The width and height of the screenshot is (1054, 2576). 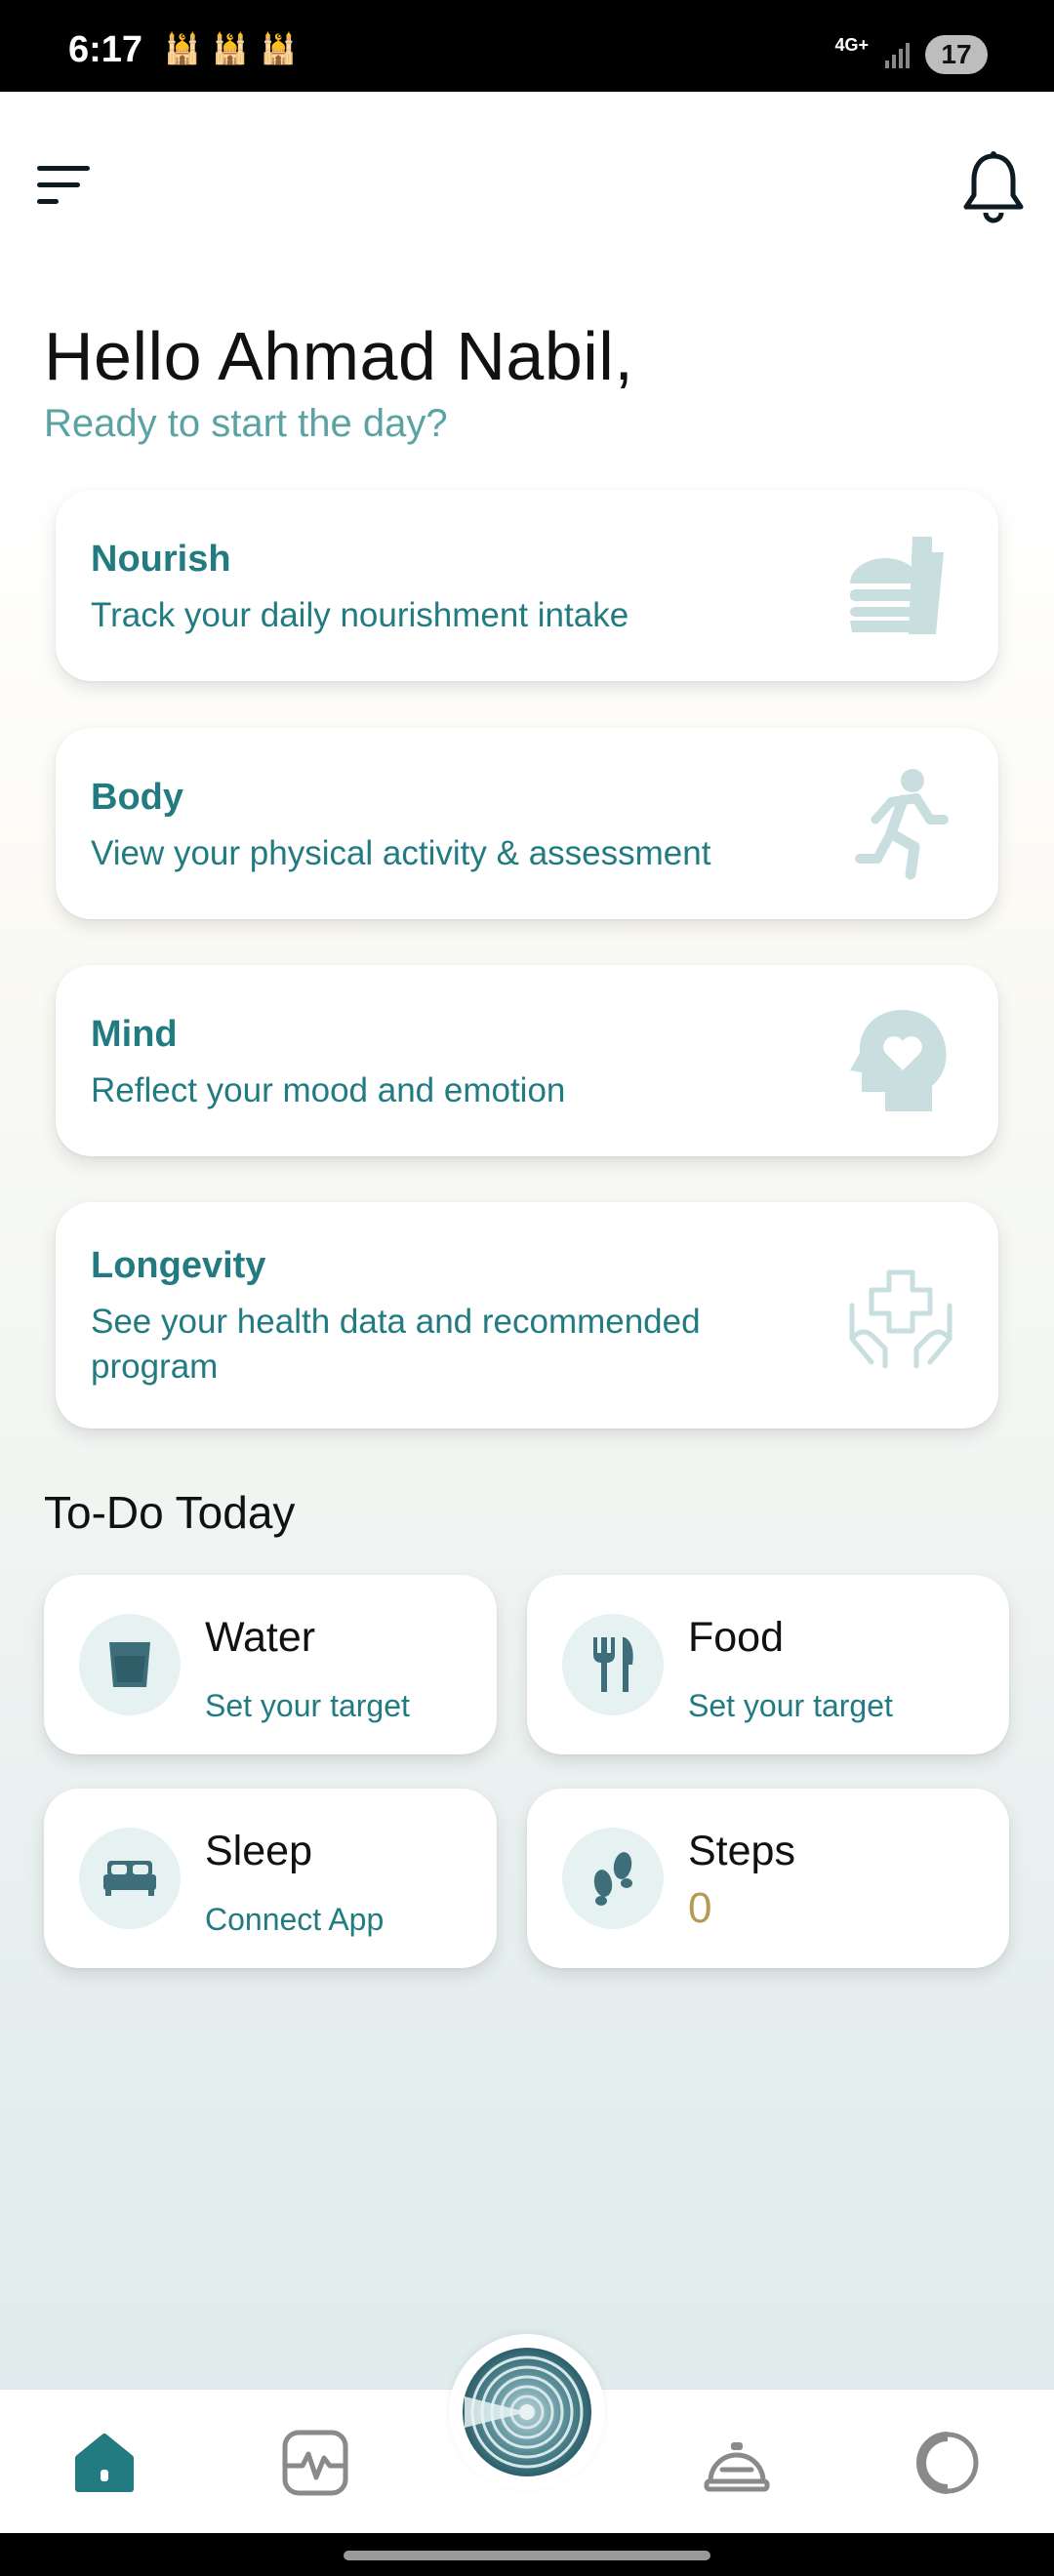 I want to click on notification-button, so click(x=993, y=187).